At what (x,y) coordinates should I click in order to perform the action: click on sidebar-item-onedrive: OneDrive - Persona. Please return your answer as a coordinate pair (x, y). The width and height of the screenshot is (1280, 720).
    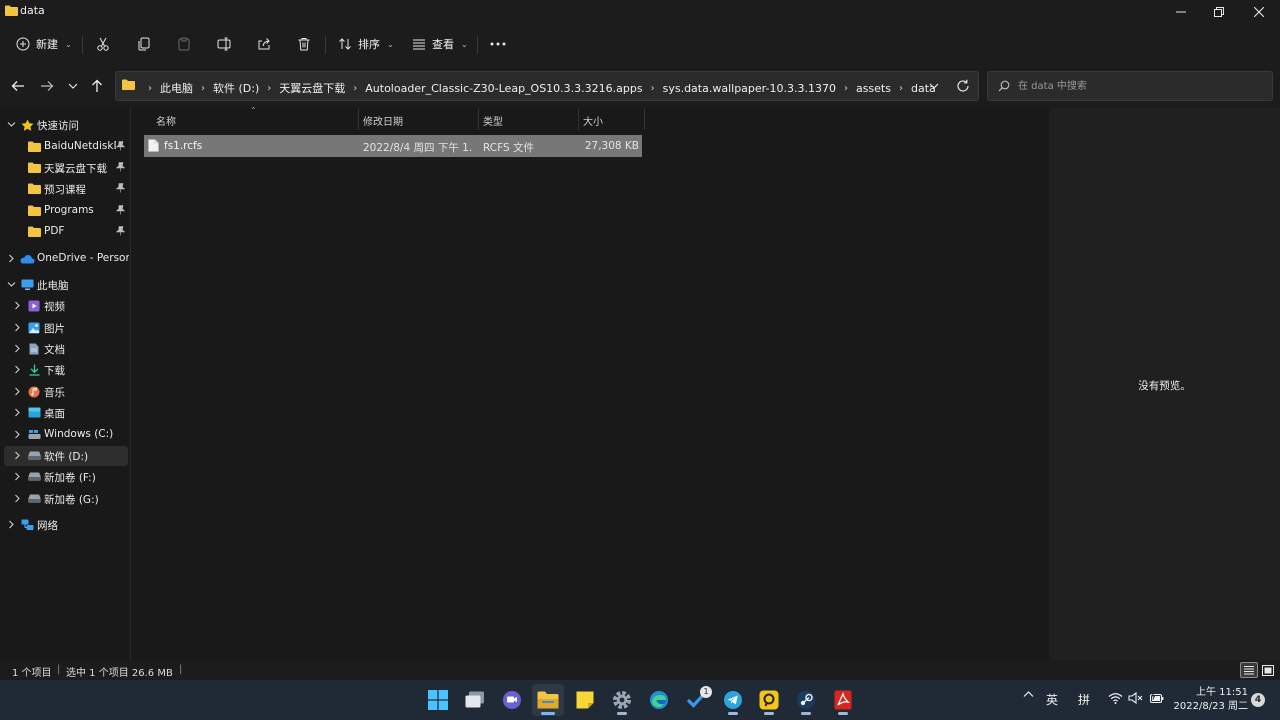
    Looking at the image, I should click on (64, 259).